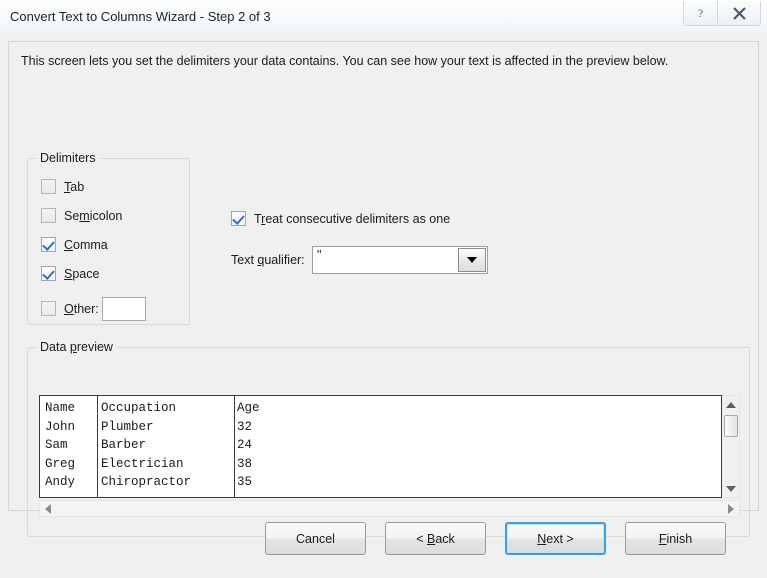 The image size is (767, 578). Describe the element at coordinates (731, 508) in the screenshot. I see `scroll-right-arrow-icon` at that location.